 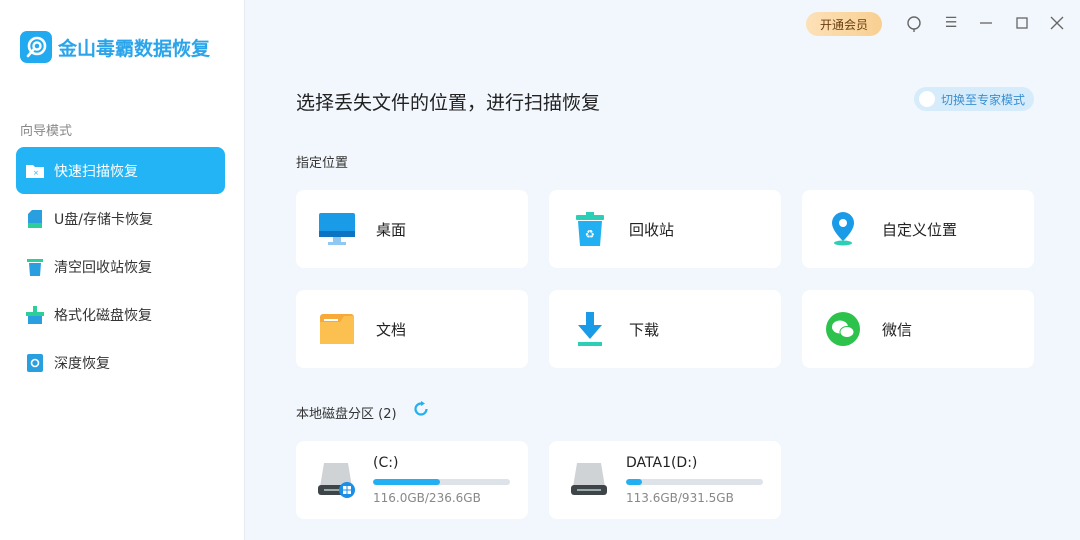 I want to click on folder-icon: ×, so click(x=35, y=171).